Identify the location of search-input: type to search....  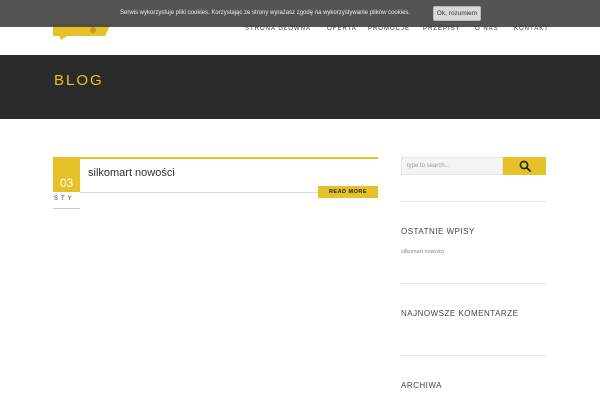
(452, 166).